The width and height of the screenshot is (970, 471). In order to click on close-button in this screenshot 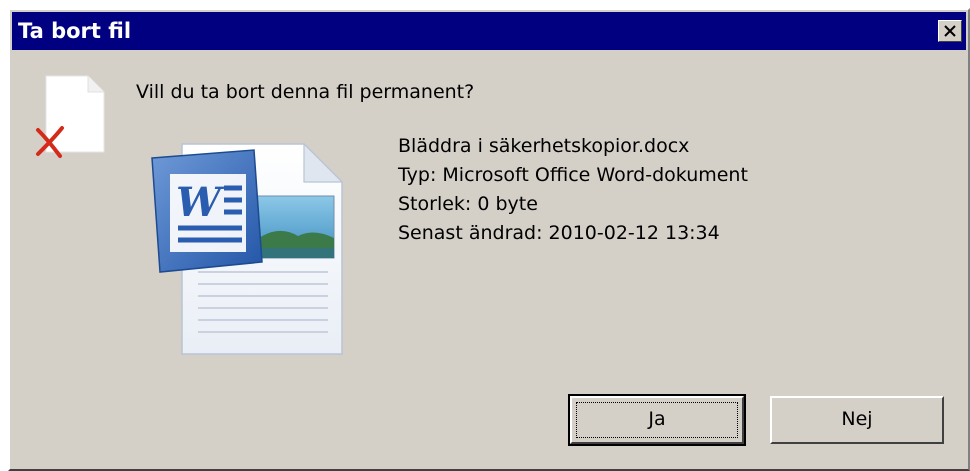, I will do `click(950, 31)`.